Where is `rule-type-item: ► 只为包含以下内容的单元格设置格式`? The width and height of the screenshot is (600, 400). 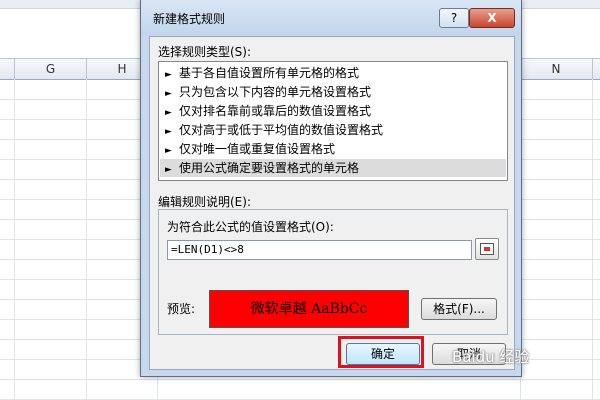
rule-type-item: ► 只为包含以下内容的单元格设置格式 is located at coordinates (333, 92).